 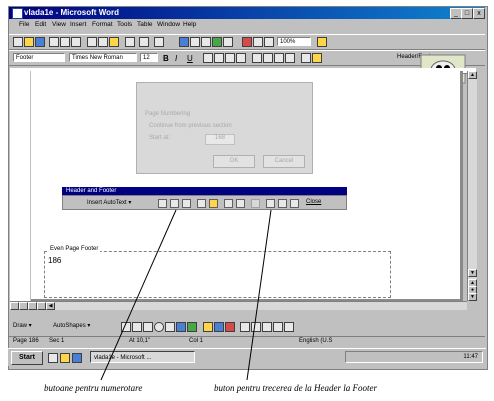 I want to click on caption-numbering-buttons: butoane pentru numerotare, so click(x=93, y=388).